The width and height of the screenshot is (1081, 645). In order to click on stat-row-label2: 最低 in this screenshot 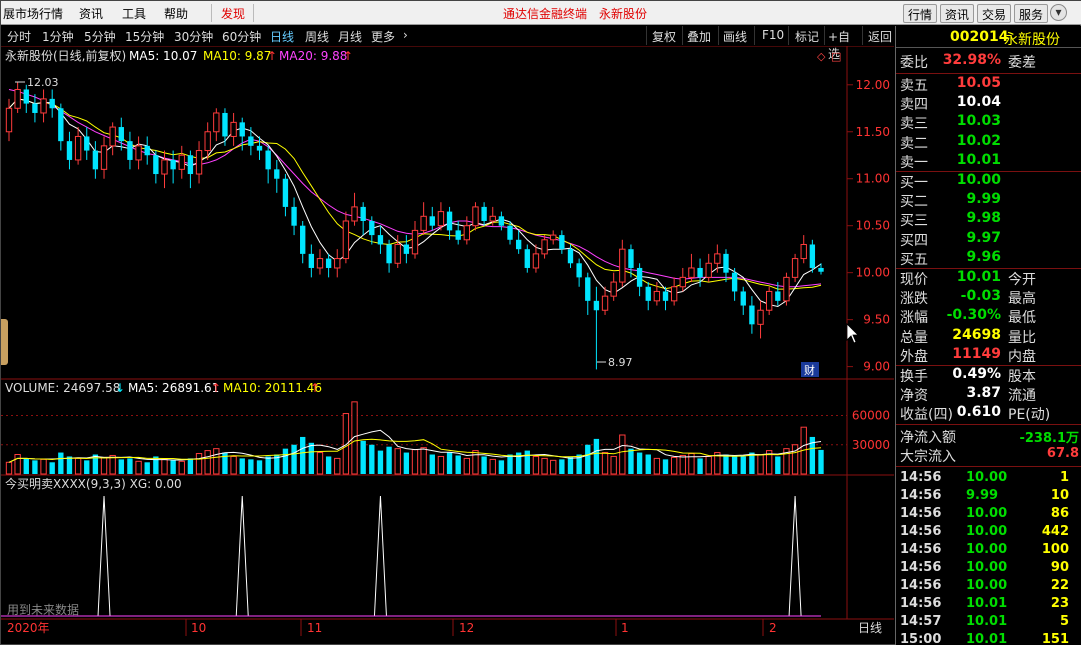, I will do `click(1022, 318)`.